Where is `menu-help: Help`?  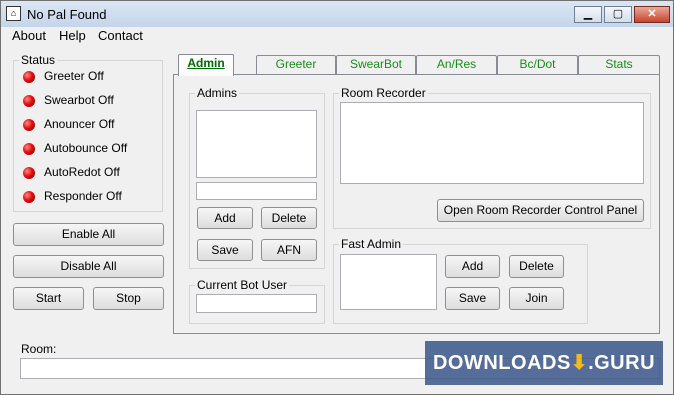 menu-help: Help is located at coordinates (72, 35).